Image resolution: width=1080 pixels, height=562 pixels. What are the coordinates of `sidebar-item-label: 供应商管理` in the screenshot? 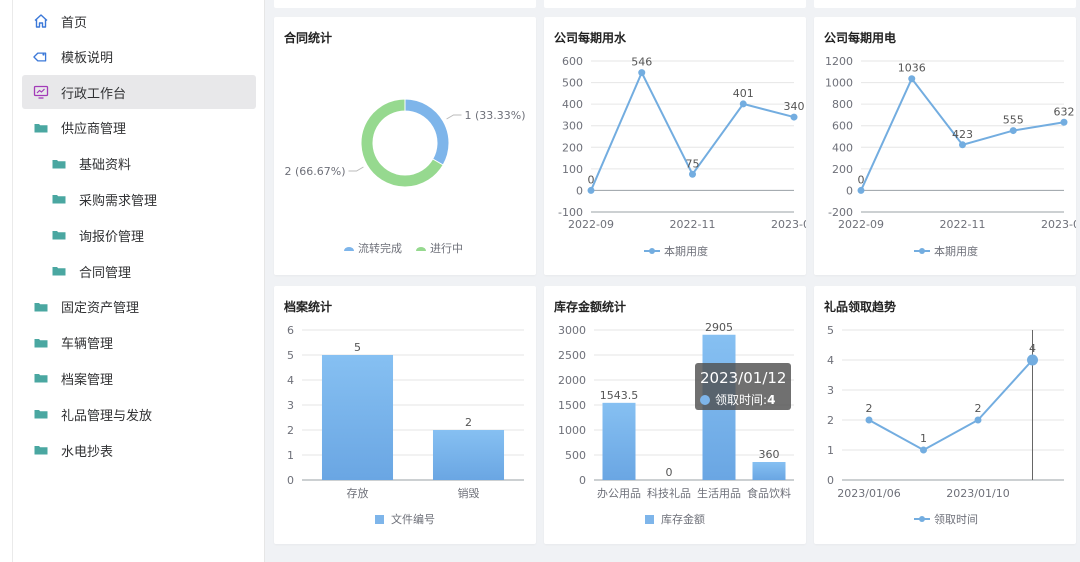 It's located at (94, 130).